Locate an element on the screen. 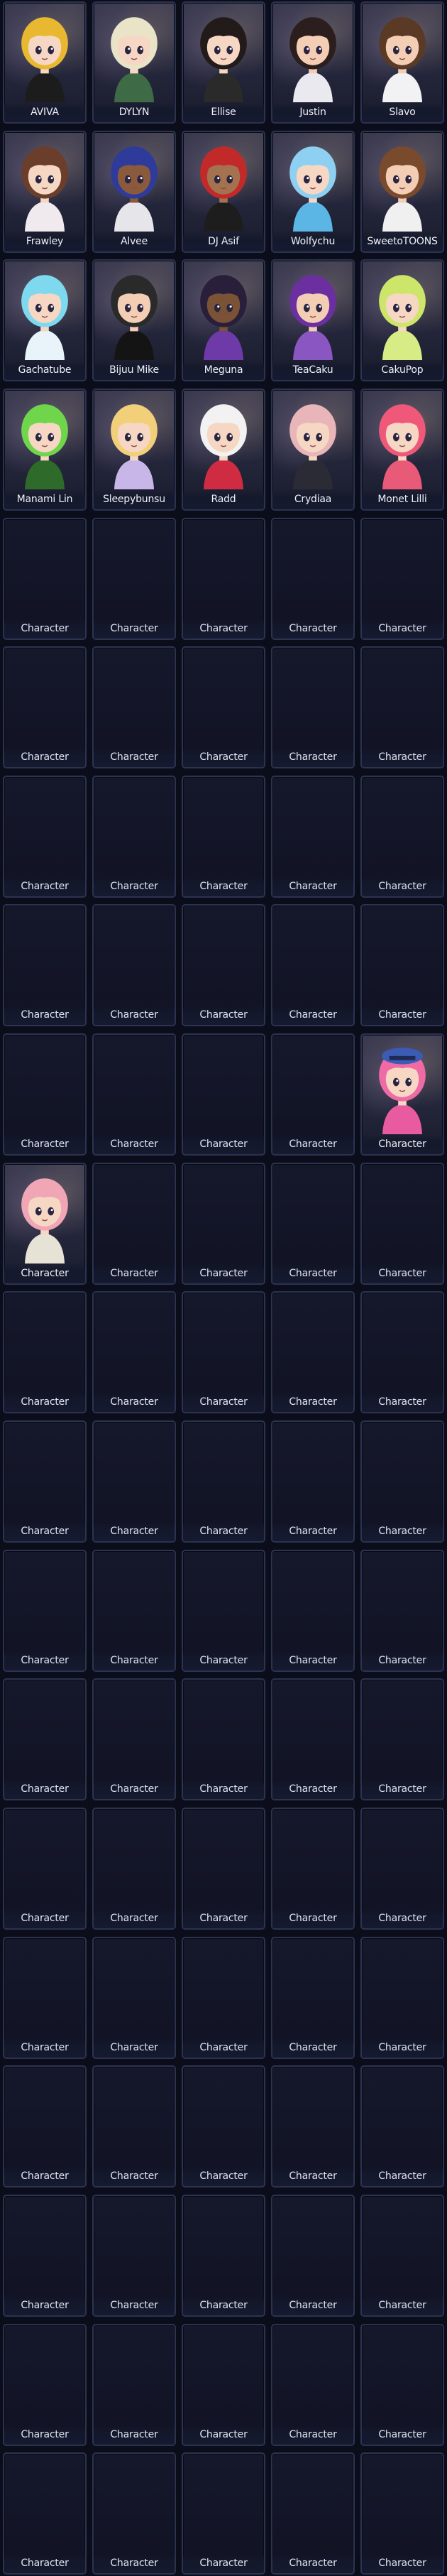 This screenshot has width=447, height=2576. character-slot: Alvee is located at coordinates (134, 191).